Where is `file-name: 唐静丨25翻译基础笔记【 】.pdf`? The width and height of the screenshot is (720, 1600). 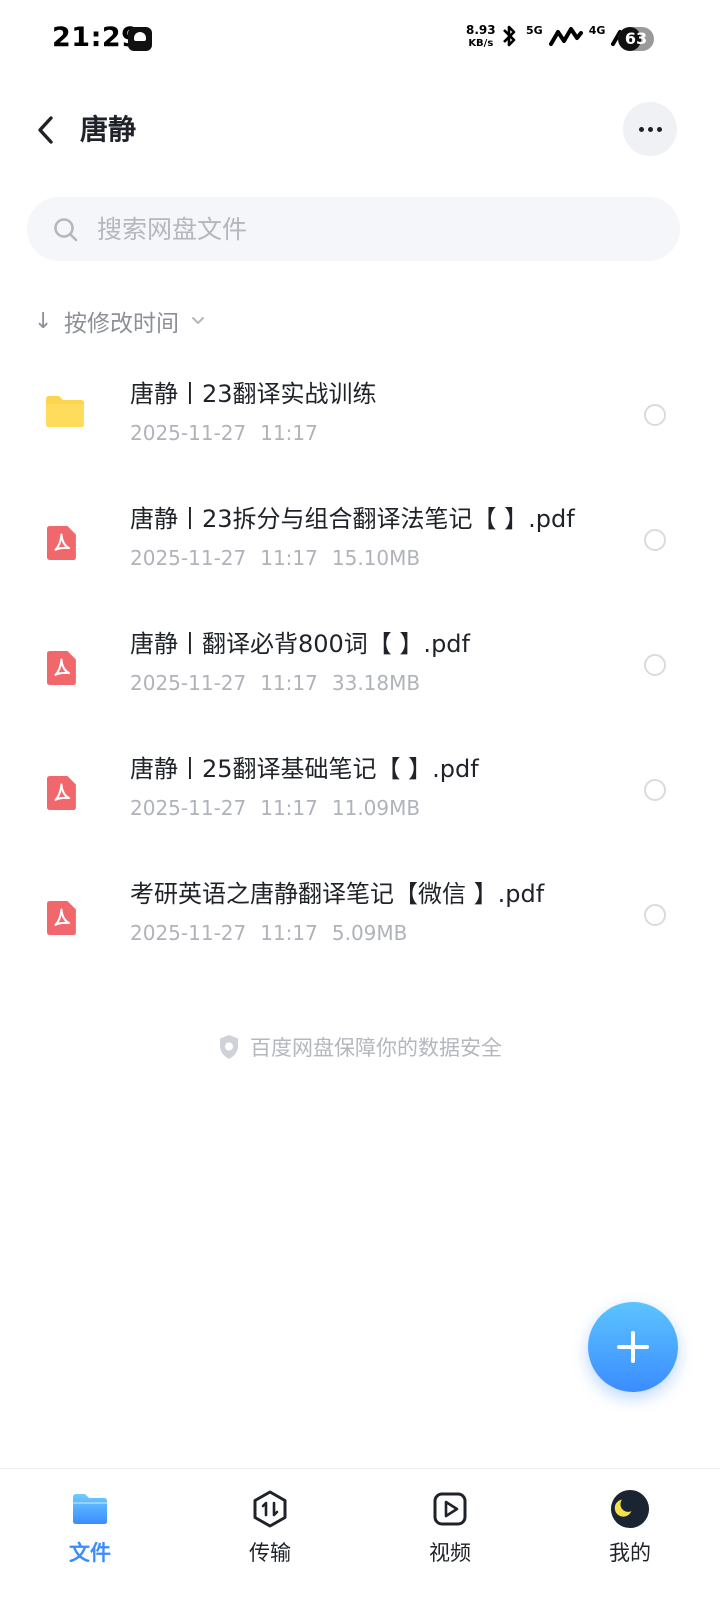
file-name: 唐静丨25翻译基础笔记【 】.pdf is located at coordinates (304, 769).